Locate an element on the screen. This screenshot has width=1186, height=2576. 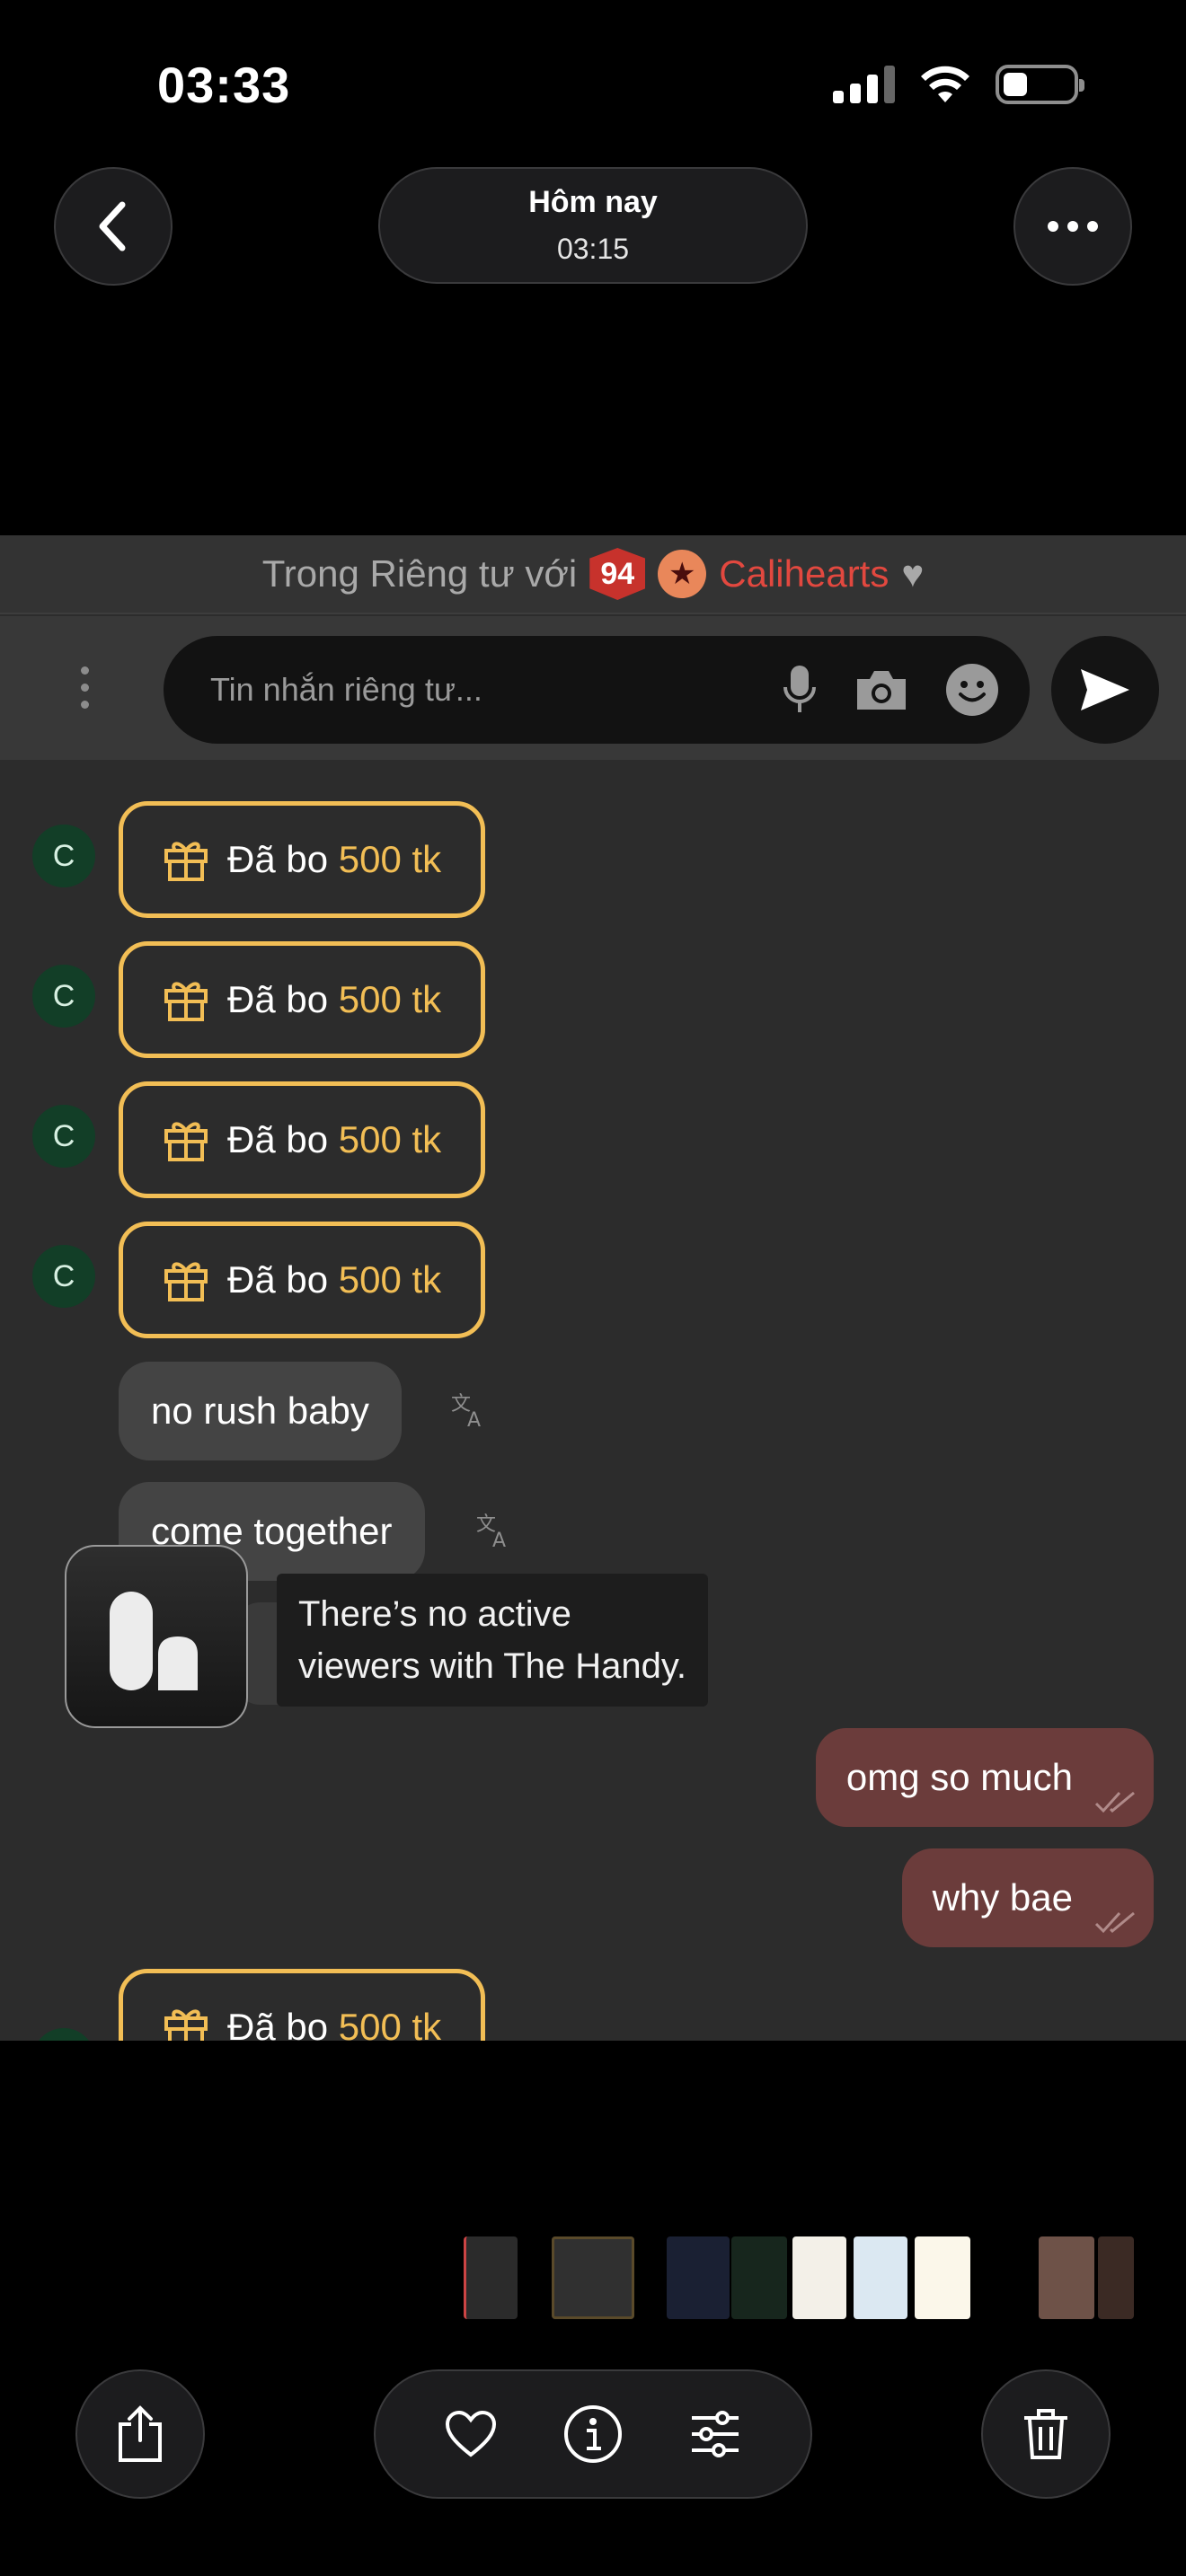
level-badge: 94 is located at coordinates (617, 574).